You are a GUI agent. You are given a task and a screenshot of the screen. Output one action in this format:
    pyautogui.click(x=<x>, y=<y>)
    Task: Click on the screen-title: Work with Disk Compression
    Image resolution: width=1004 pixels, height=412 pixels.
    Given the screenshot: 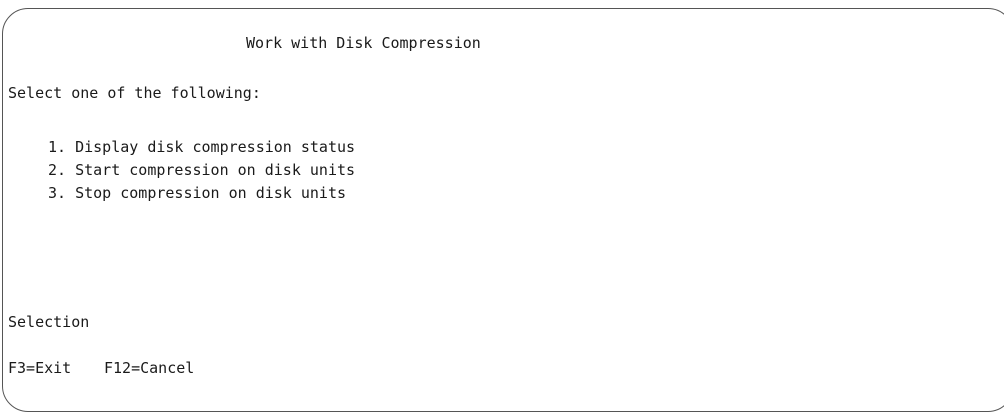 What is the action you would take?
    pyautogui.click(x=363, y=43)
    